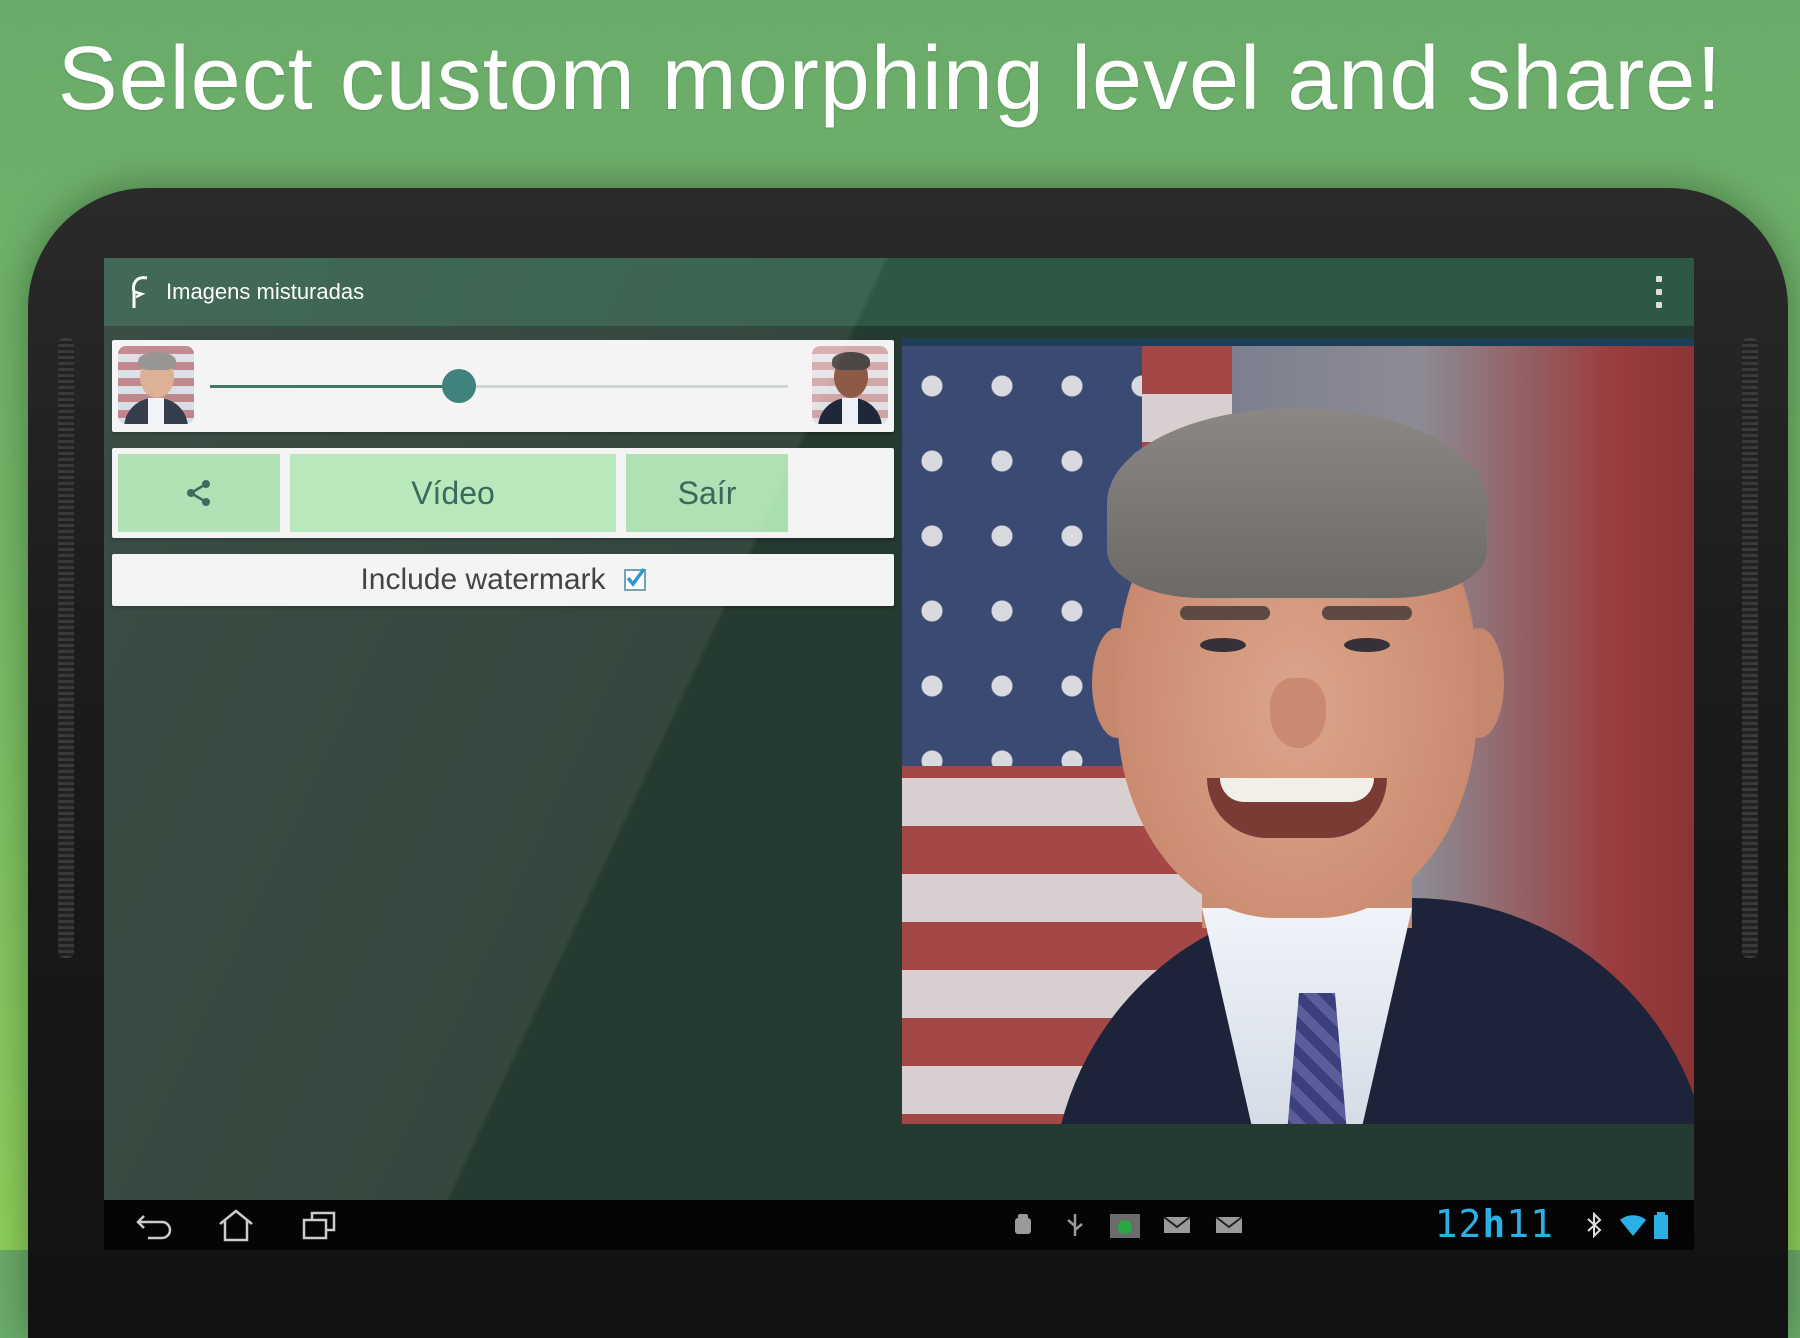 The image size is (1800, 1338). What do you see at coordinates (850, 385) in the screenshot?
I see `target-face-thumbnail` at bounding box center [850, 385].